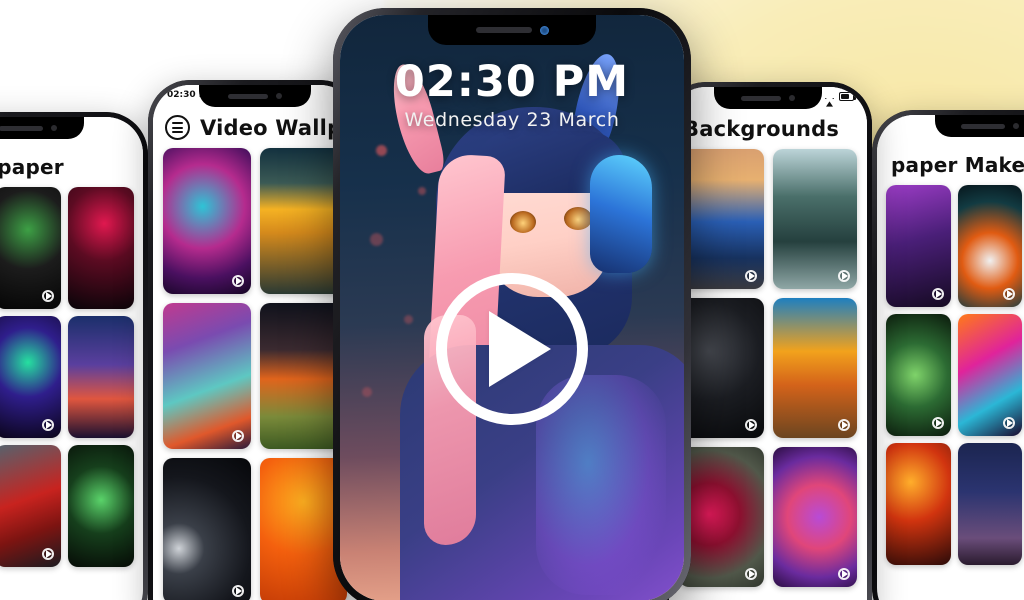 The image size is (1024, 600). Describe the element at coordinates (829, 99) in the screenshot. I see `signal-icon` at that location.